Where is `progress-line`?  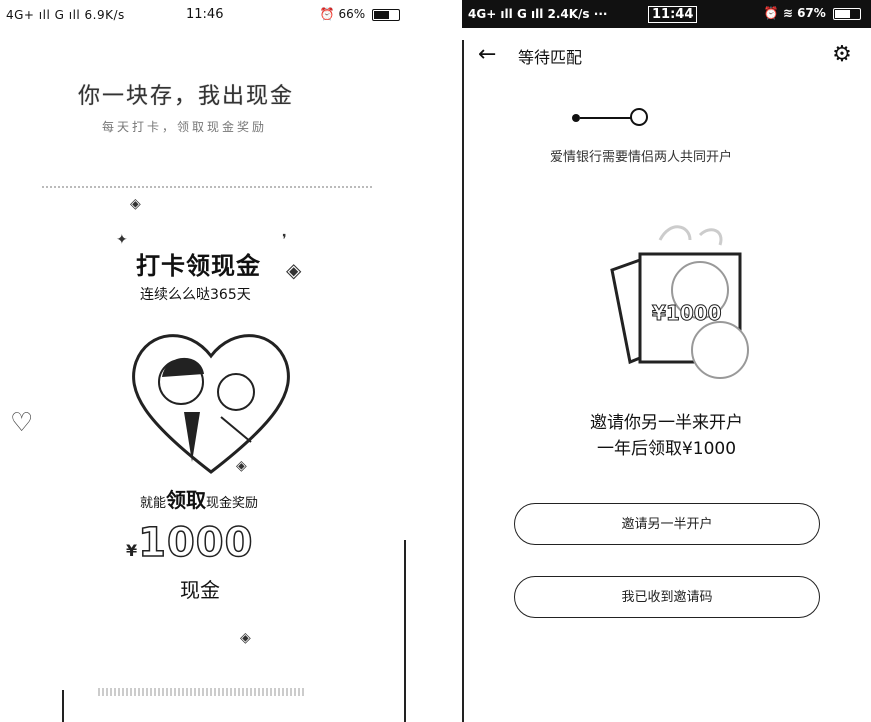 progress-line is located at coordinates (606, 118).